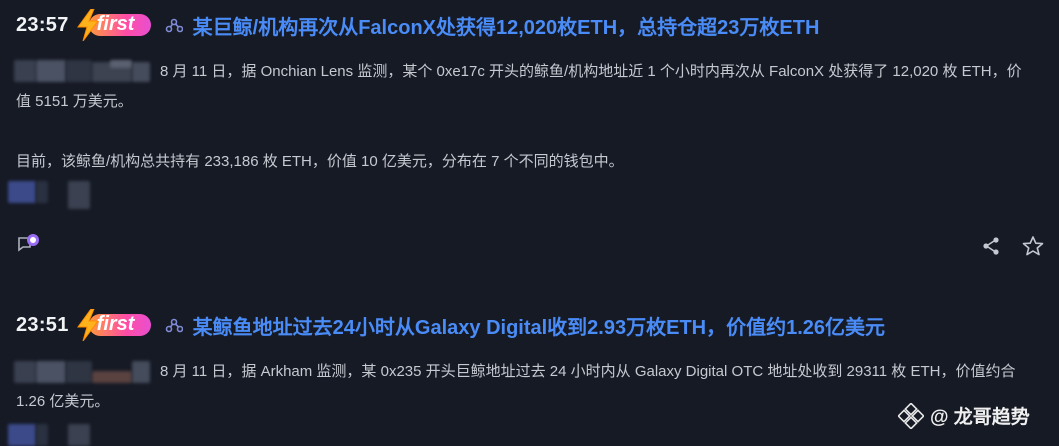  What do you see at coordinates (991, 246) in the screenshot?
I see `share-icon` at bounding box center [991, 246].